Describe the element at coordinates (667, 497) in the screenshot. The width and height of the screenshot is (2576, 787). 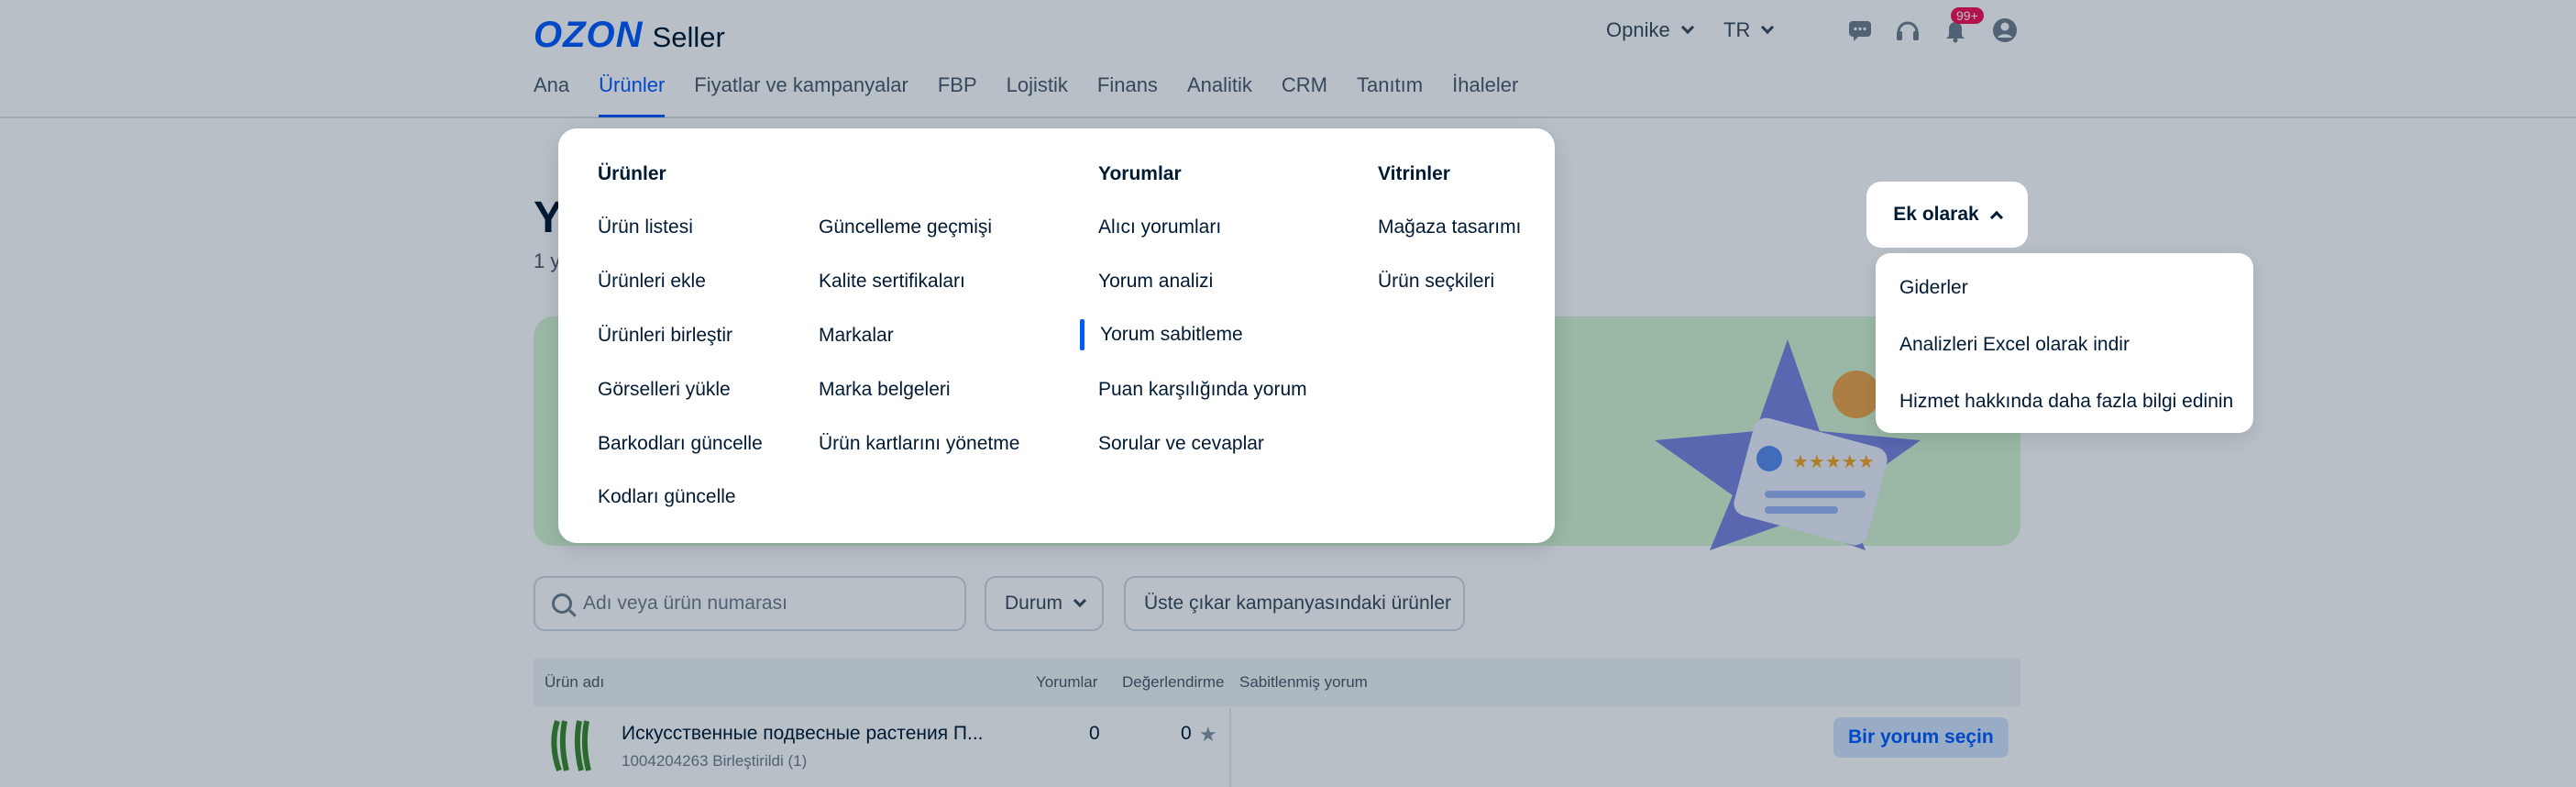
I see `menu-item-update-codes: Kodları güncelle` at that location.